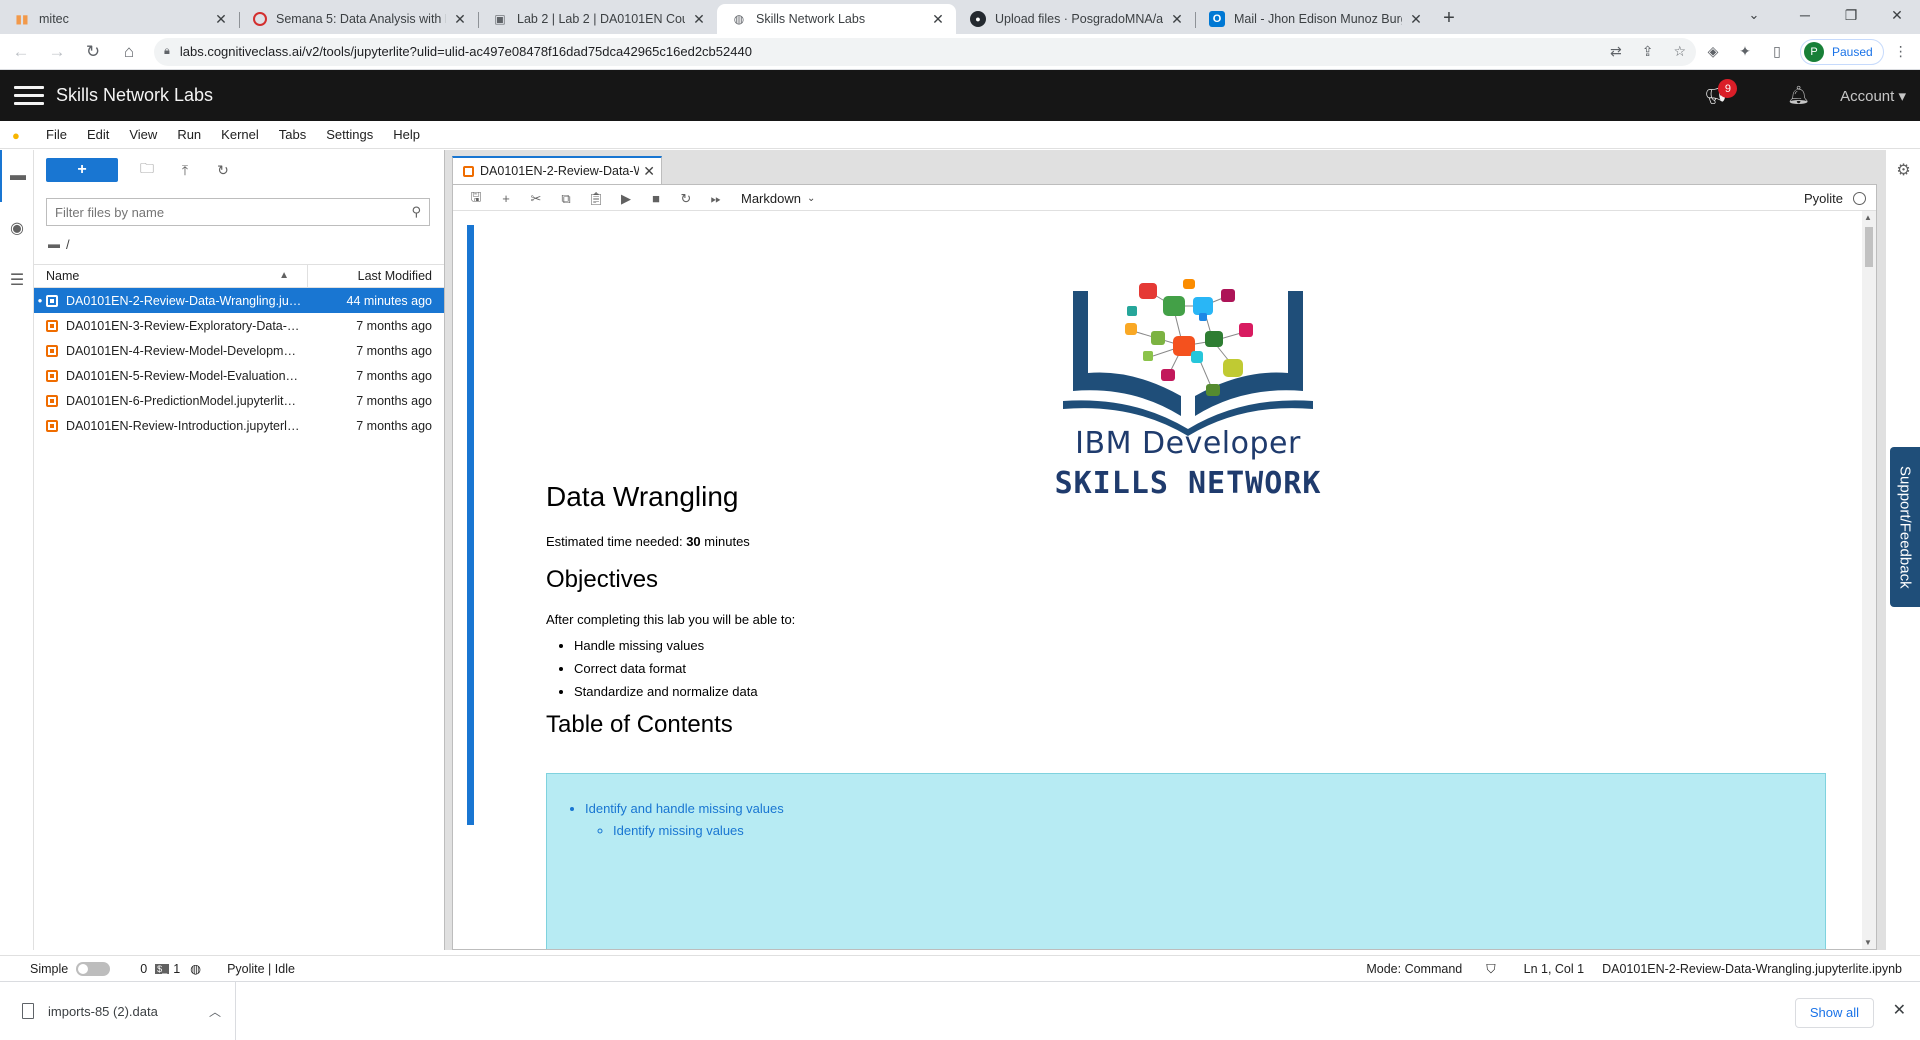  What do you see at coordinates (1901, 52) in the screenshot?
I see `browser-menu-icon: ⋮` at bounding box center [1901, 52].